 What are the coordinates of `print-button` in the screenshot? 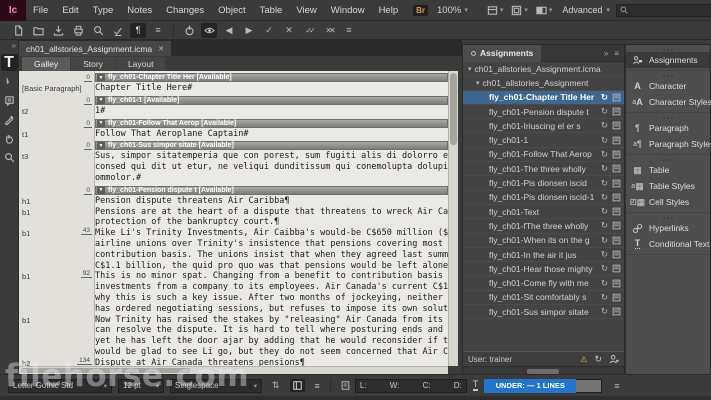 It's located at (78, 30).